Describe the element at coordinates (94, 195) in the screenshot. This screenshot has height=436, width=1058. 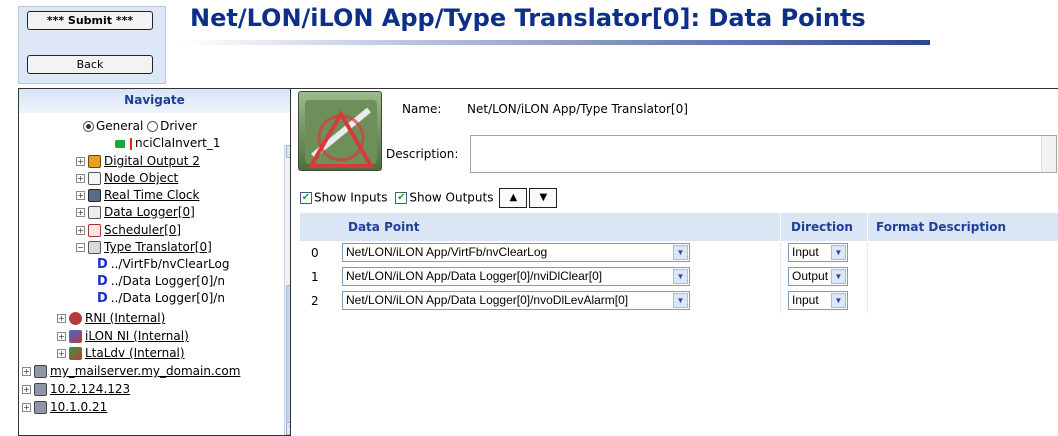
I see `clock-icon` at that location.